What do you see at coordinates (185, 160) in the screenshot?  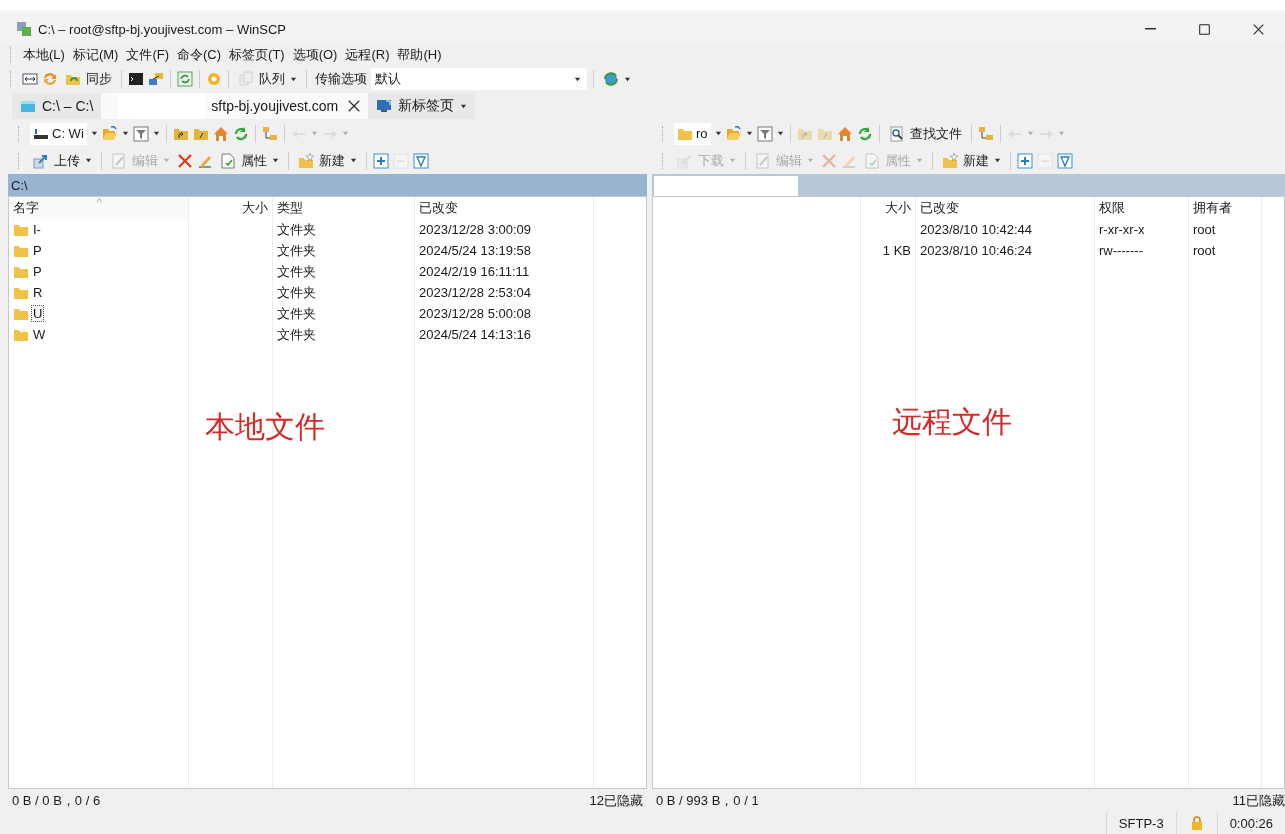 I see `delete-icon` at bounding box center [185, 160].